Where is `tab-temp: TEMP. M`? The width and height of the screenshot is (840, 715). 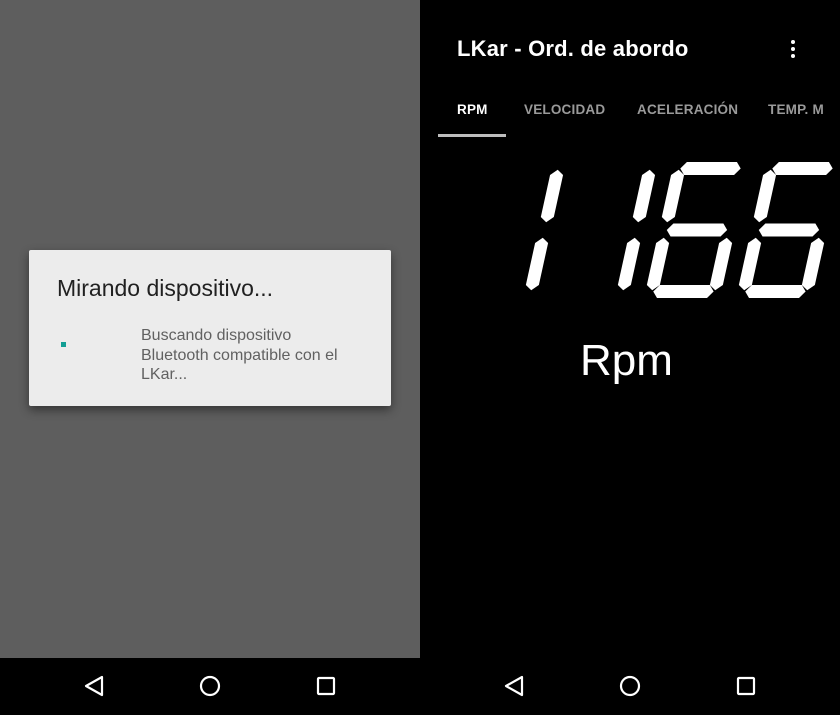 tab-temp: TEMP. M is located at coordinates (796, 109).